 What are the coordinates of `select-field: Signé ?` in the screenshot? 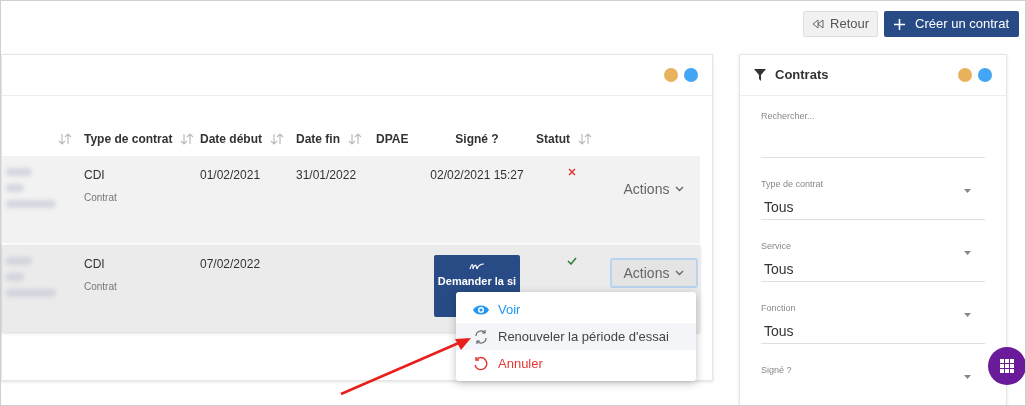 It's located at (873, 374).